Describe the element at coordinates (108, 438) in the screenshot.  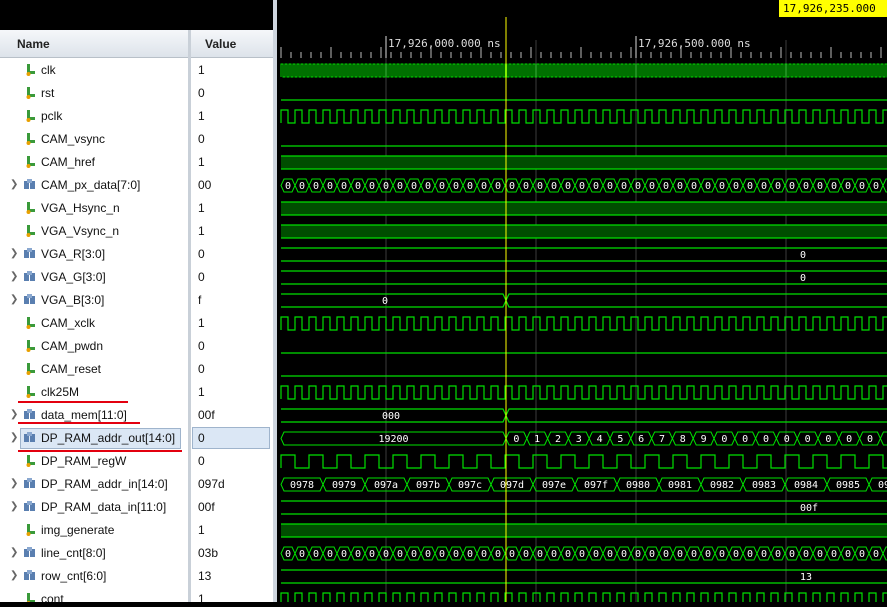
I see `signal-name: DP_RAM_addr_out[14:0]` at that location.